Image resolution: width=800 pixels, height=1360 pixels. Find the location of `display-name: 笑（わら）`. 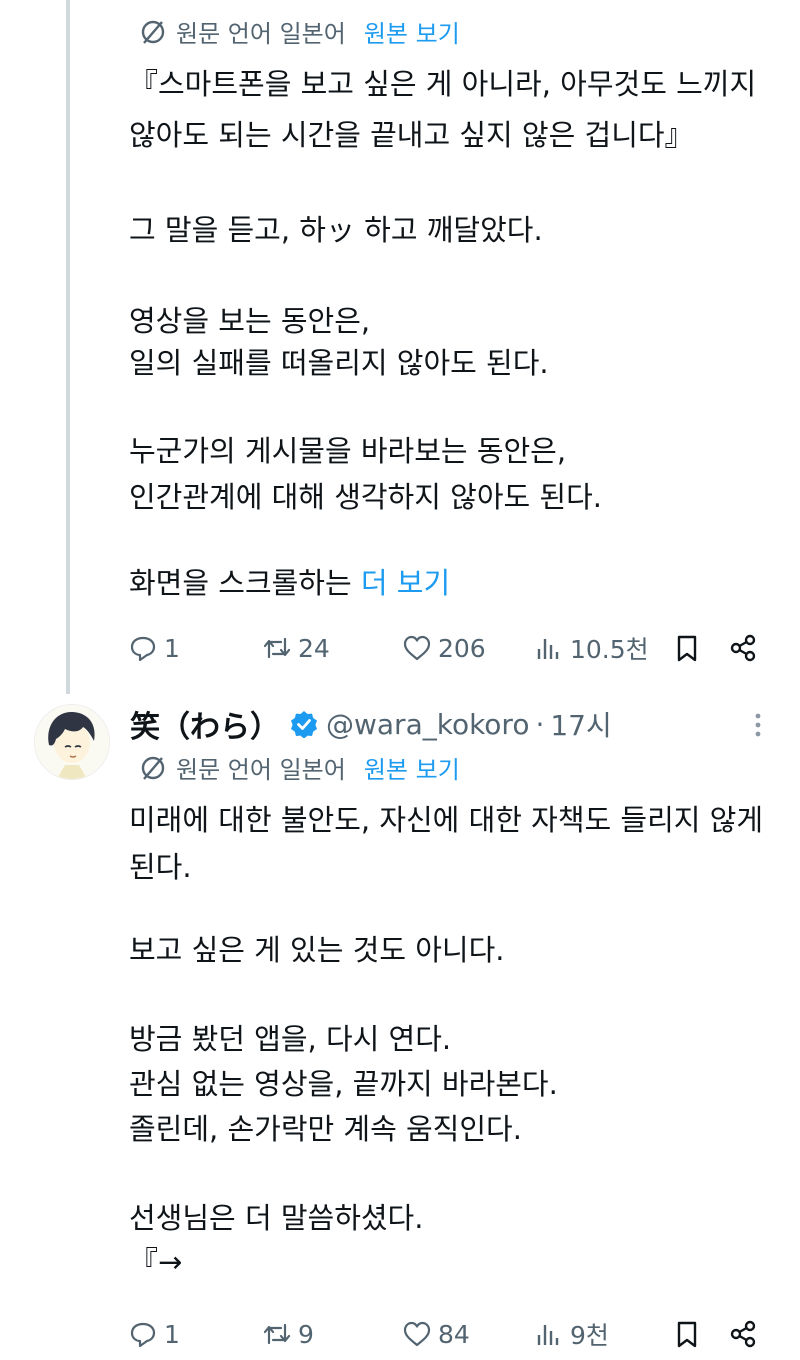

display-name: 笑（わら） is located at coordinates (205, 724).